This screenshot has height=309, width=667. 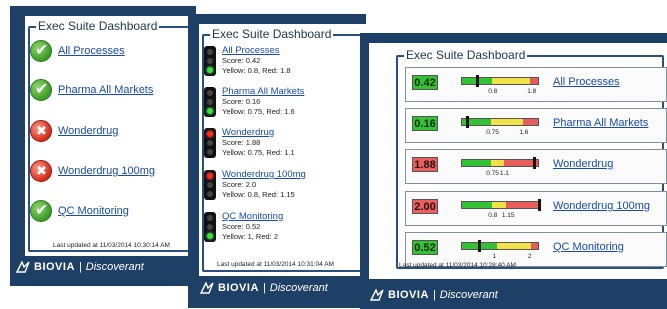 What do you see at coordinates (529, 256) in the screenshot?
I see `red-threshold-label: 2` at bounding box center [529, 256].